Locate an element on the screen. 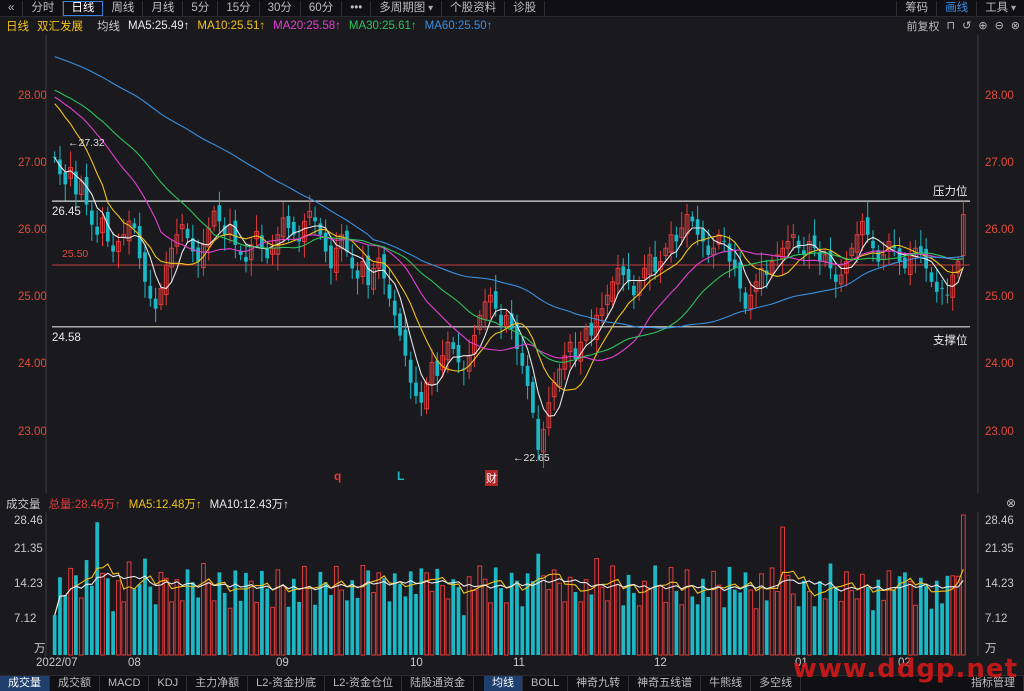 The width and height of the screenshot is (1024, 691). undo-icon: ↺ is located at coordinates (966, 25).